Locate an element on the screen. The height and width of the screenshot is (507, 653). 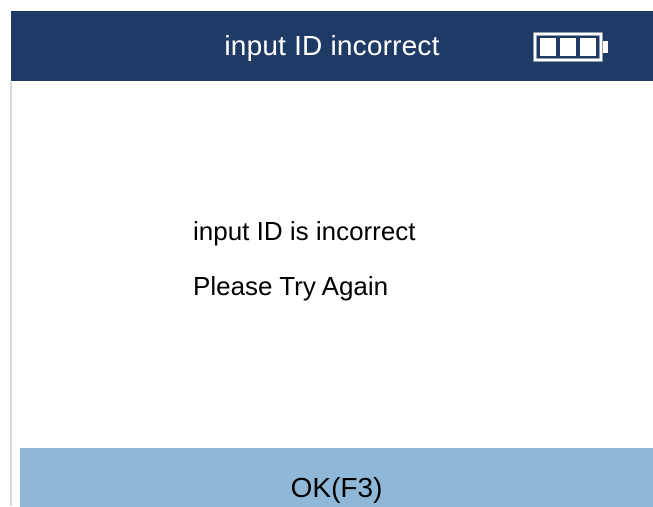
ok-button-label: OK(F3) is located at coordinates (336, 487).